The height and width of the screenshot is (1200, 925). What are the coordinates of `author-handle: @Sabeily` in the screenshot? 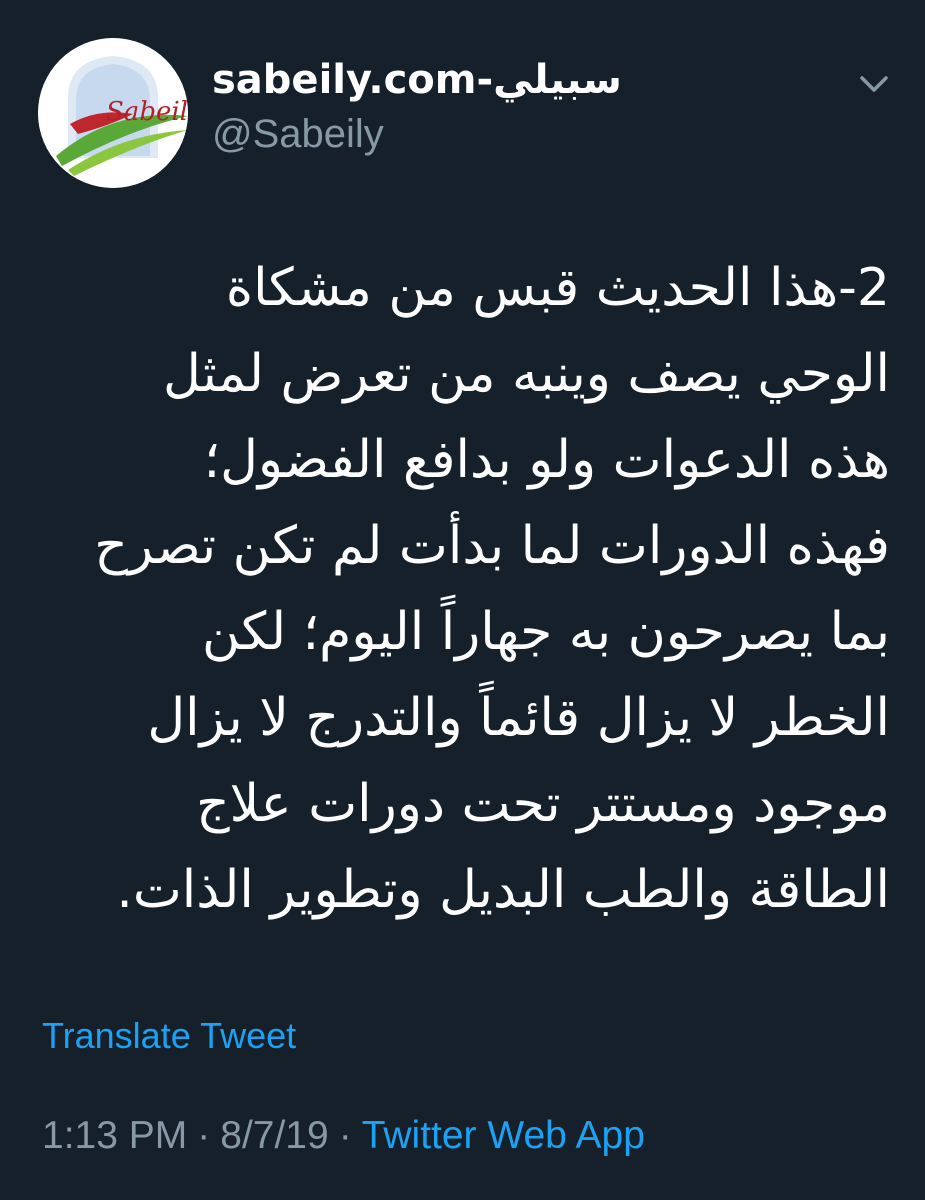 It's located at (298, 134).